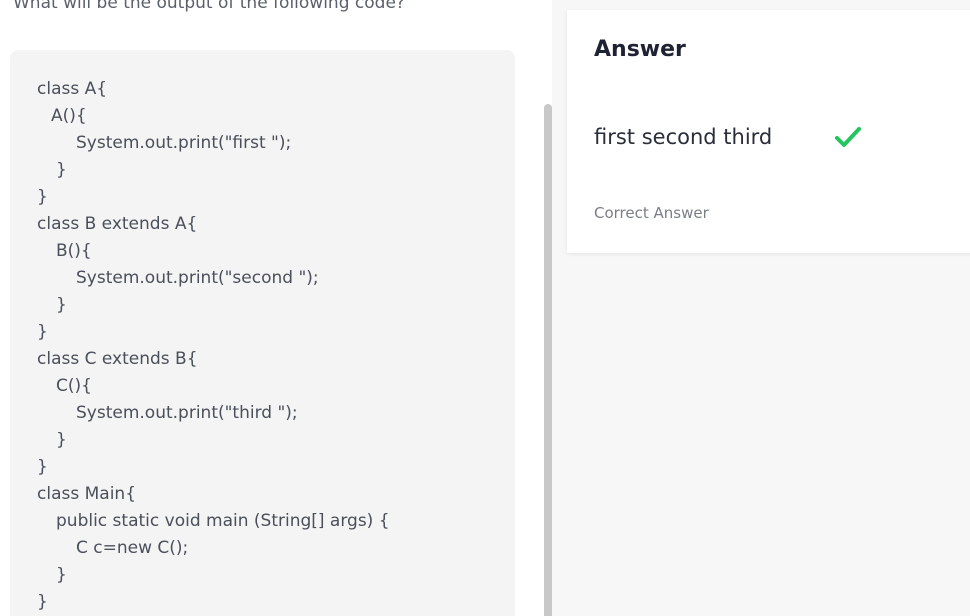  I want to click on code-line: System.out.print("third ");, so click(187, 413).